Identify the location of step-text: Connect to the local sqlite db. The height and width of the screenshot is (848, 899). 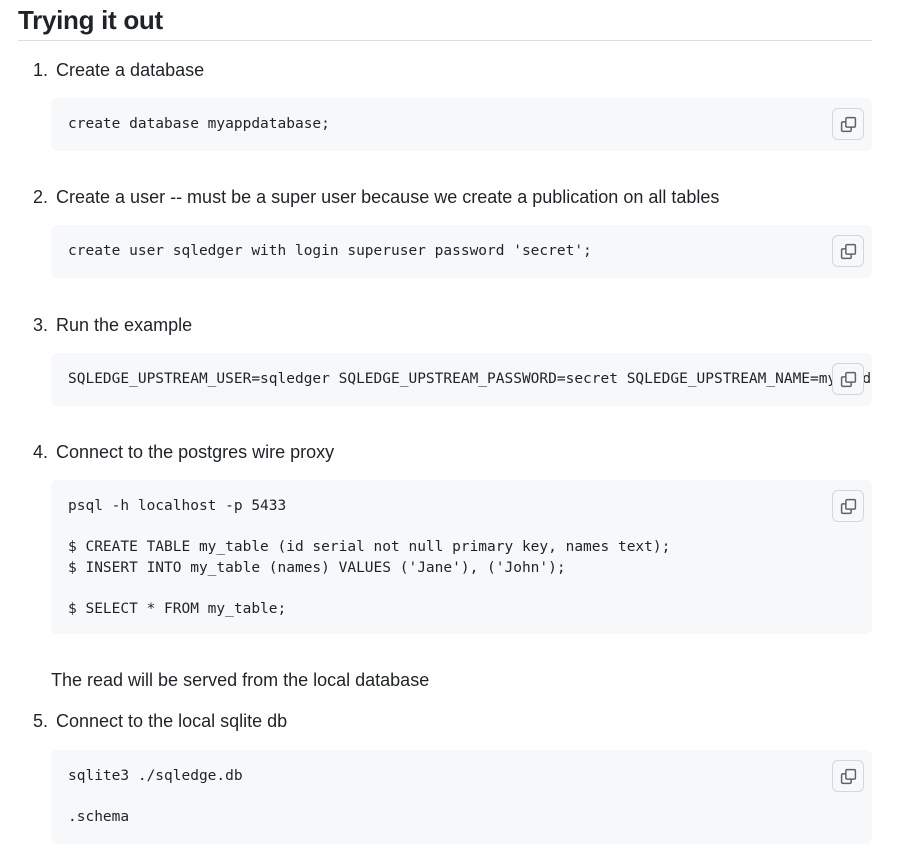
(172, 721).